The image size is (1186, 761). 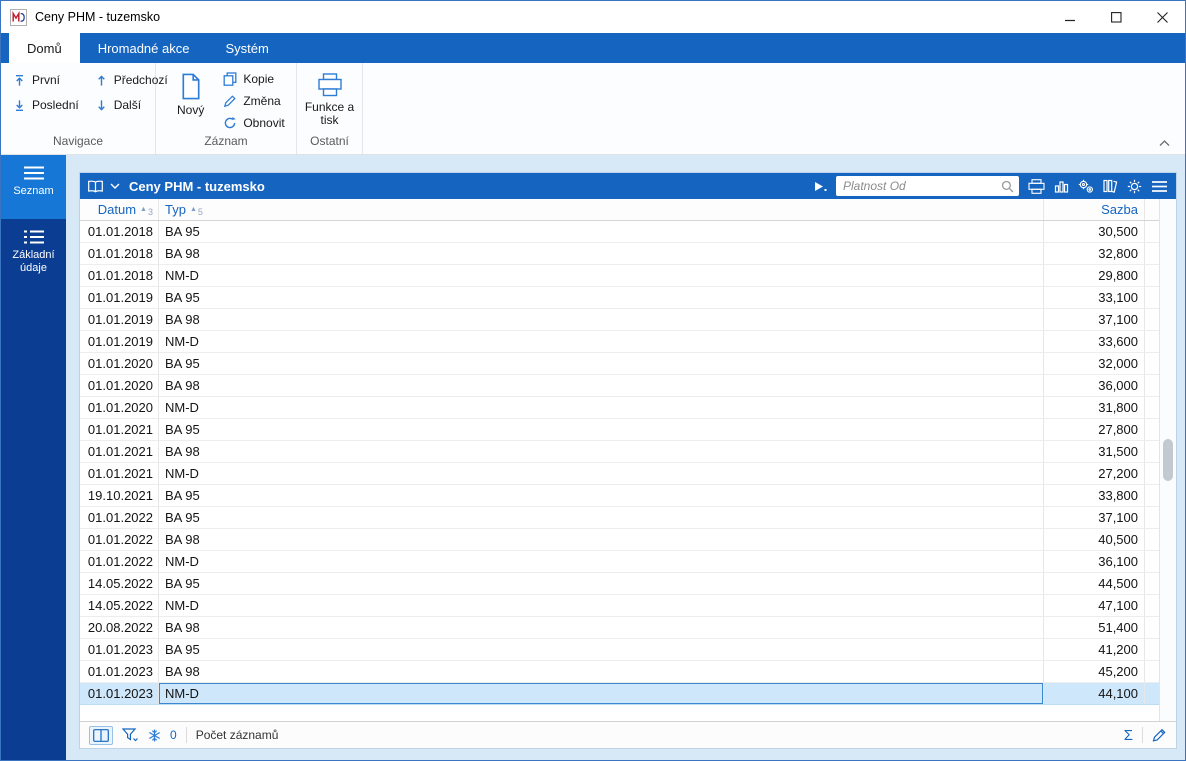 What do you see at coordinates (1094, 253) in the screenshot?
I see `cell-sazba: 32,800` at bounding box center [1094, 253].